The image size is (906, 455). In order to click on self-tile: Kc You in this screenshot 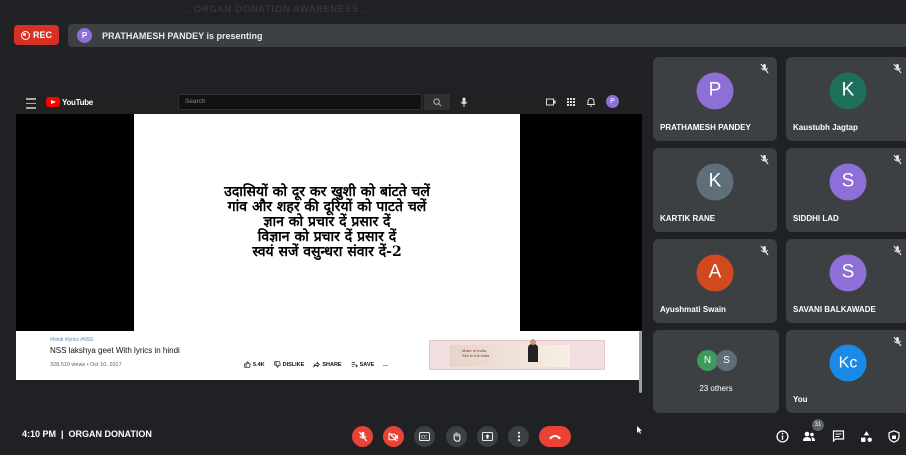, I will do `click(846, 371)`.